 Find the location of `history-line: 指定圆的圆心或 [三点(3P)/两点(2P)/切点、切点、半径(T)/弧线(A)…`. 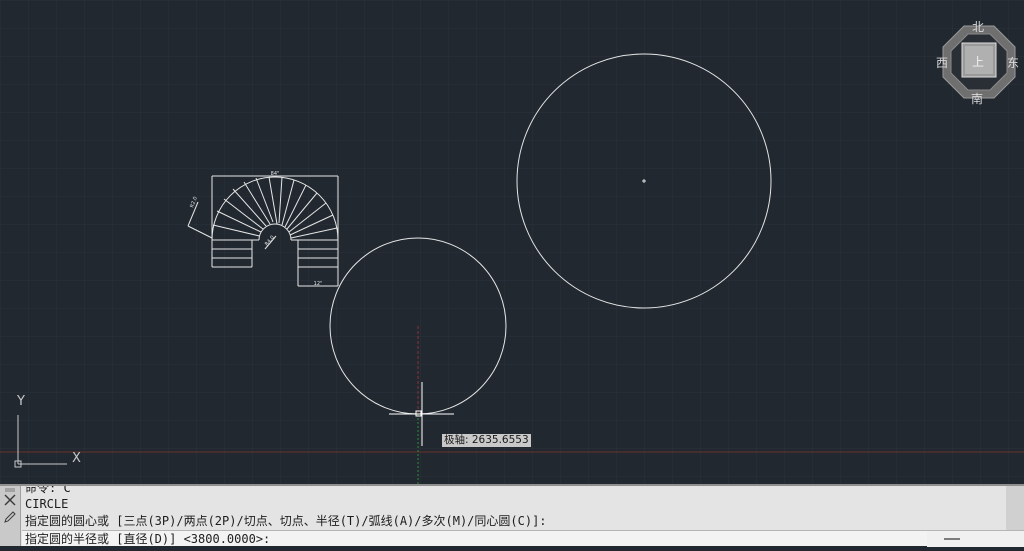

history-line: 指定圆的圆心或 [三点(3P)/两点(2P)/切点、切点、半径(T)/弧线(A)… is located at coordinates (286, 521).